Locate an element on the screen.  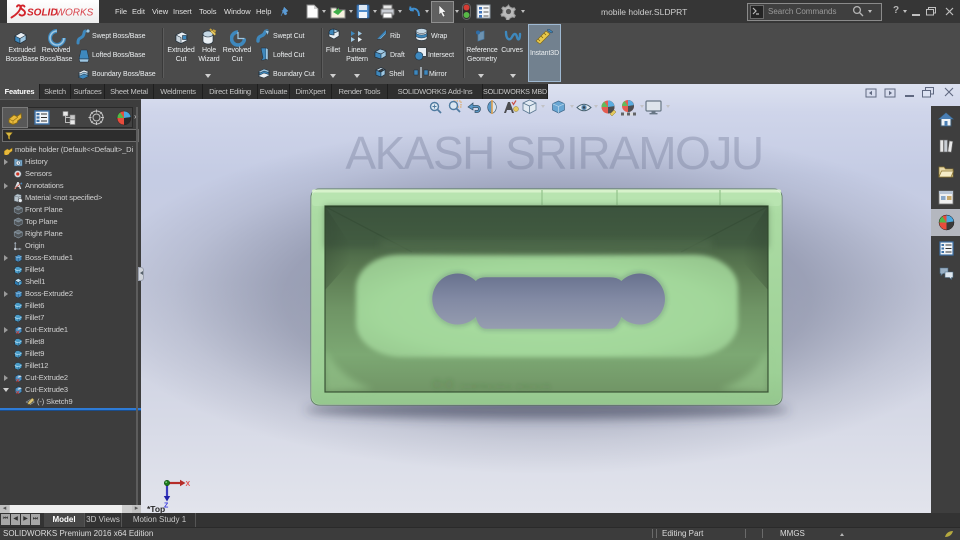
svg-text: ⓢⓩ ₎ₐₘₗₙₑₓₖₔ ₐₙₔₑₓₖ is located at coordinates (492, 384).